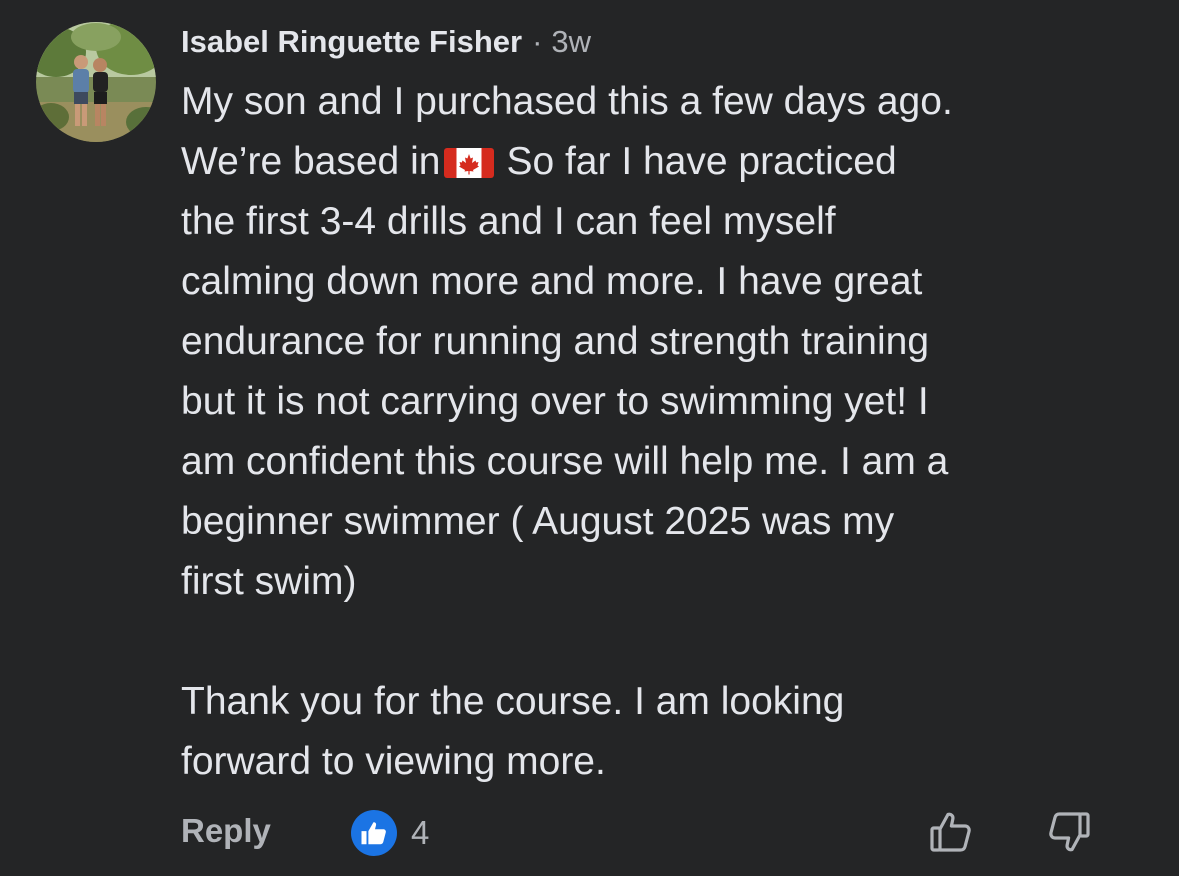 This screenshot has height=876, width=1179. Describe the element at coordinates (269, 581) in the screenshot. I see `comment-line: first swim)` at that location.